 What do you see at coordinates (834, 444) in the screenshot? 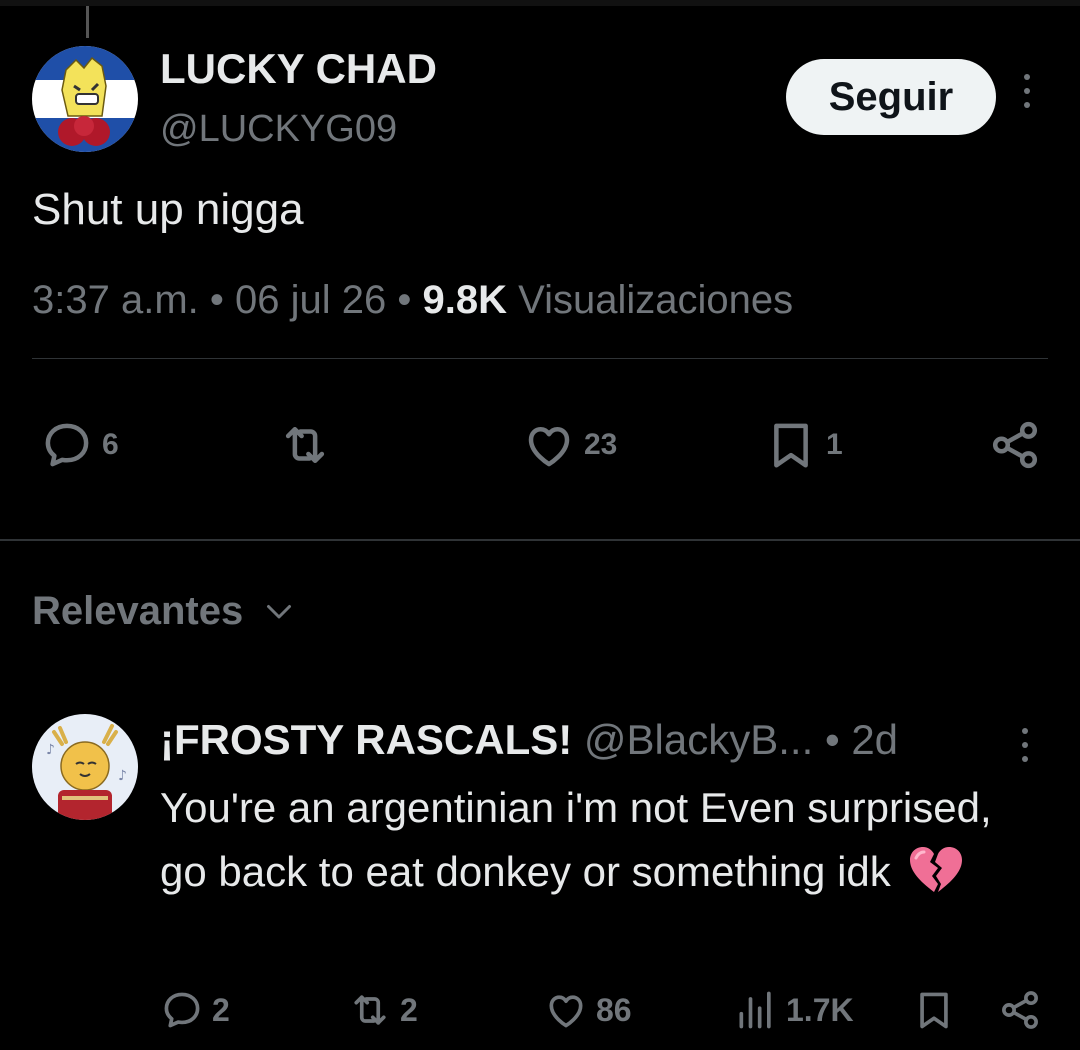
I see `bookmark-count: 1` at bounding box center [834, 444].